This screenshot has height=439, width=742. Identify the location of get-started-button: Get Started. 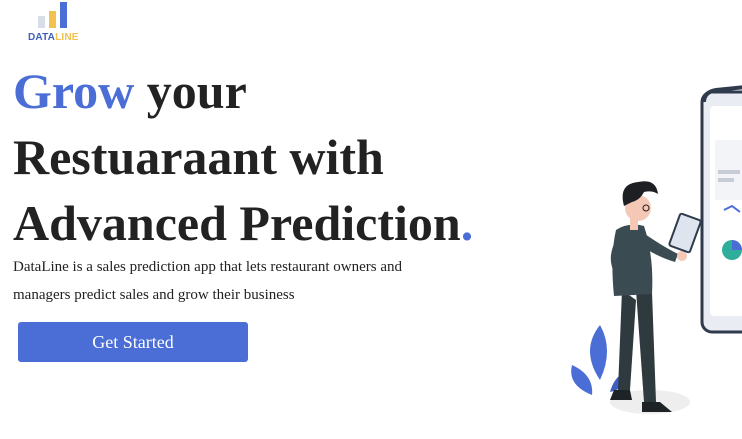
(133, 342).